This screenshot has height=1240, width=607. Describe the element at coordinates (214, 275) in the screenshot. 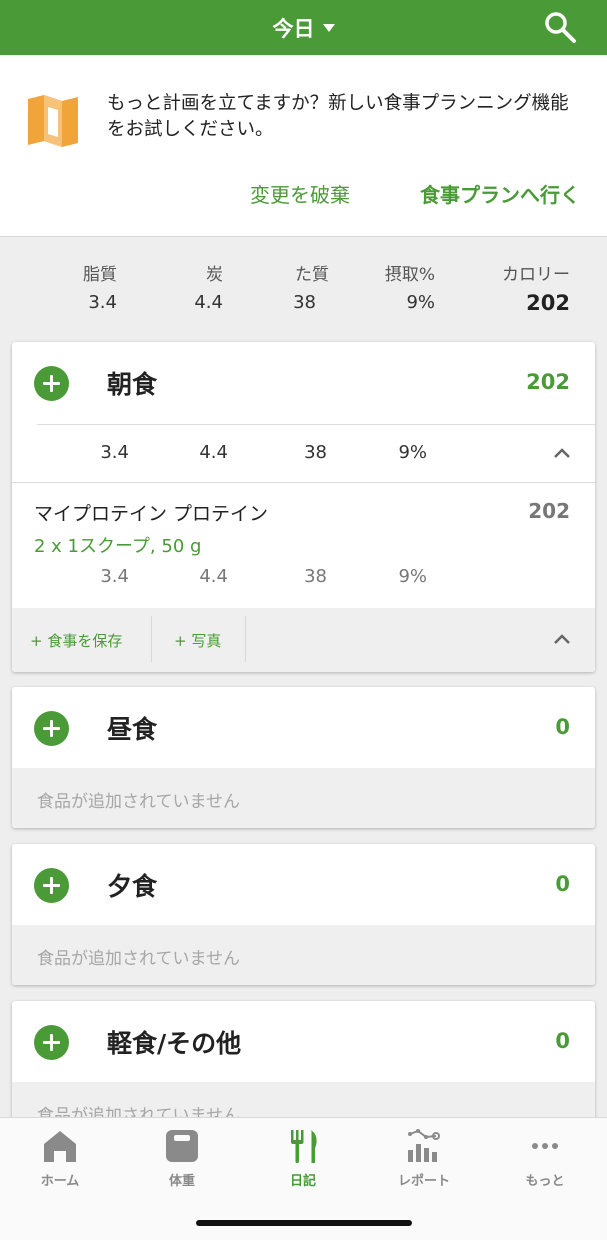

I see `carbs-header: 炭` at that location.